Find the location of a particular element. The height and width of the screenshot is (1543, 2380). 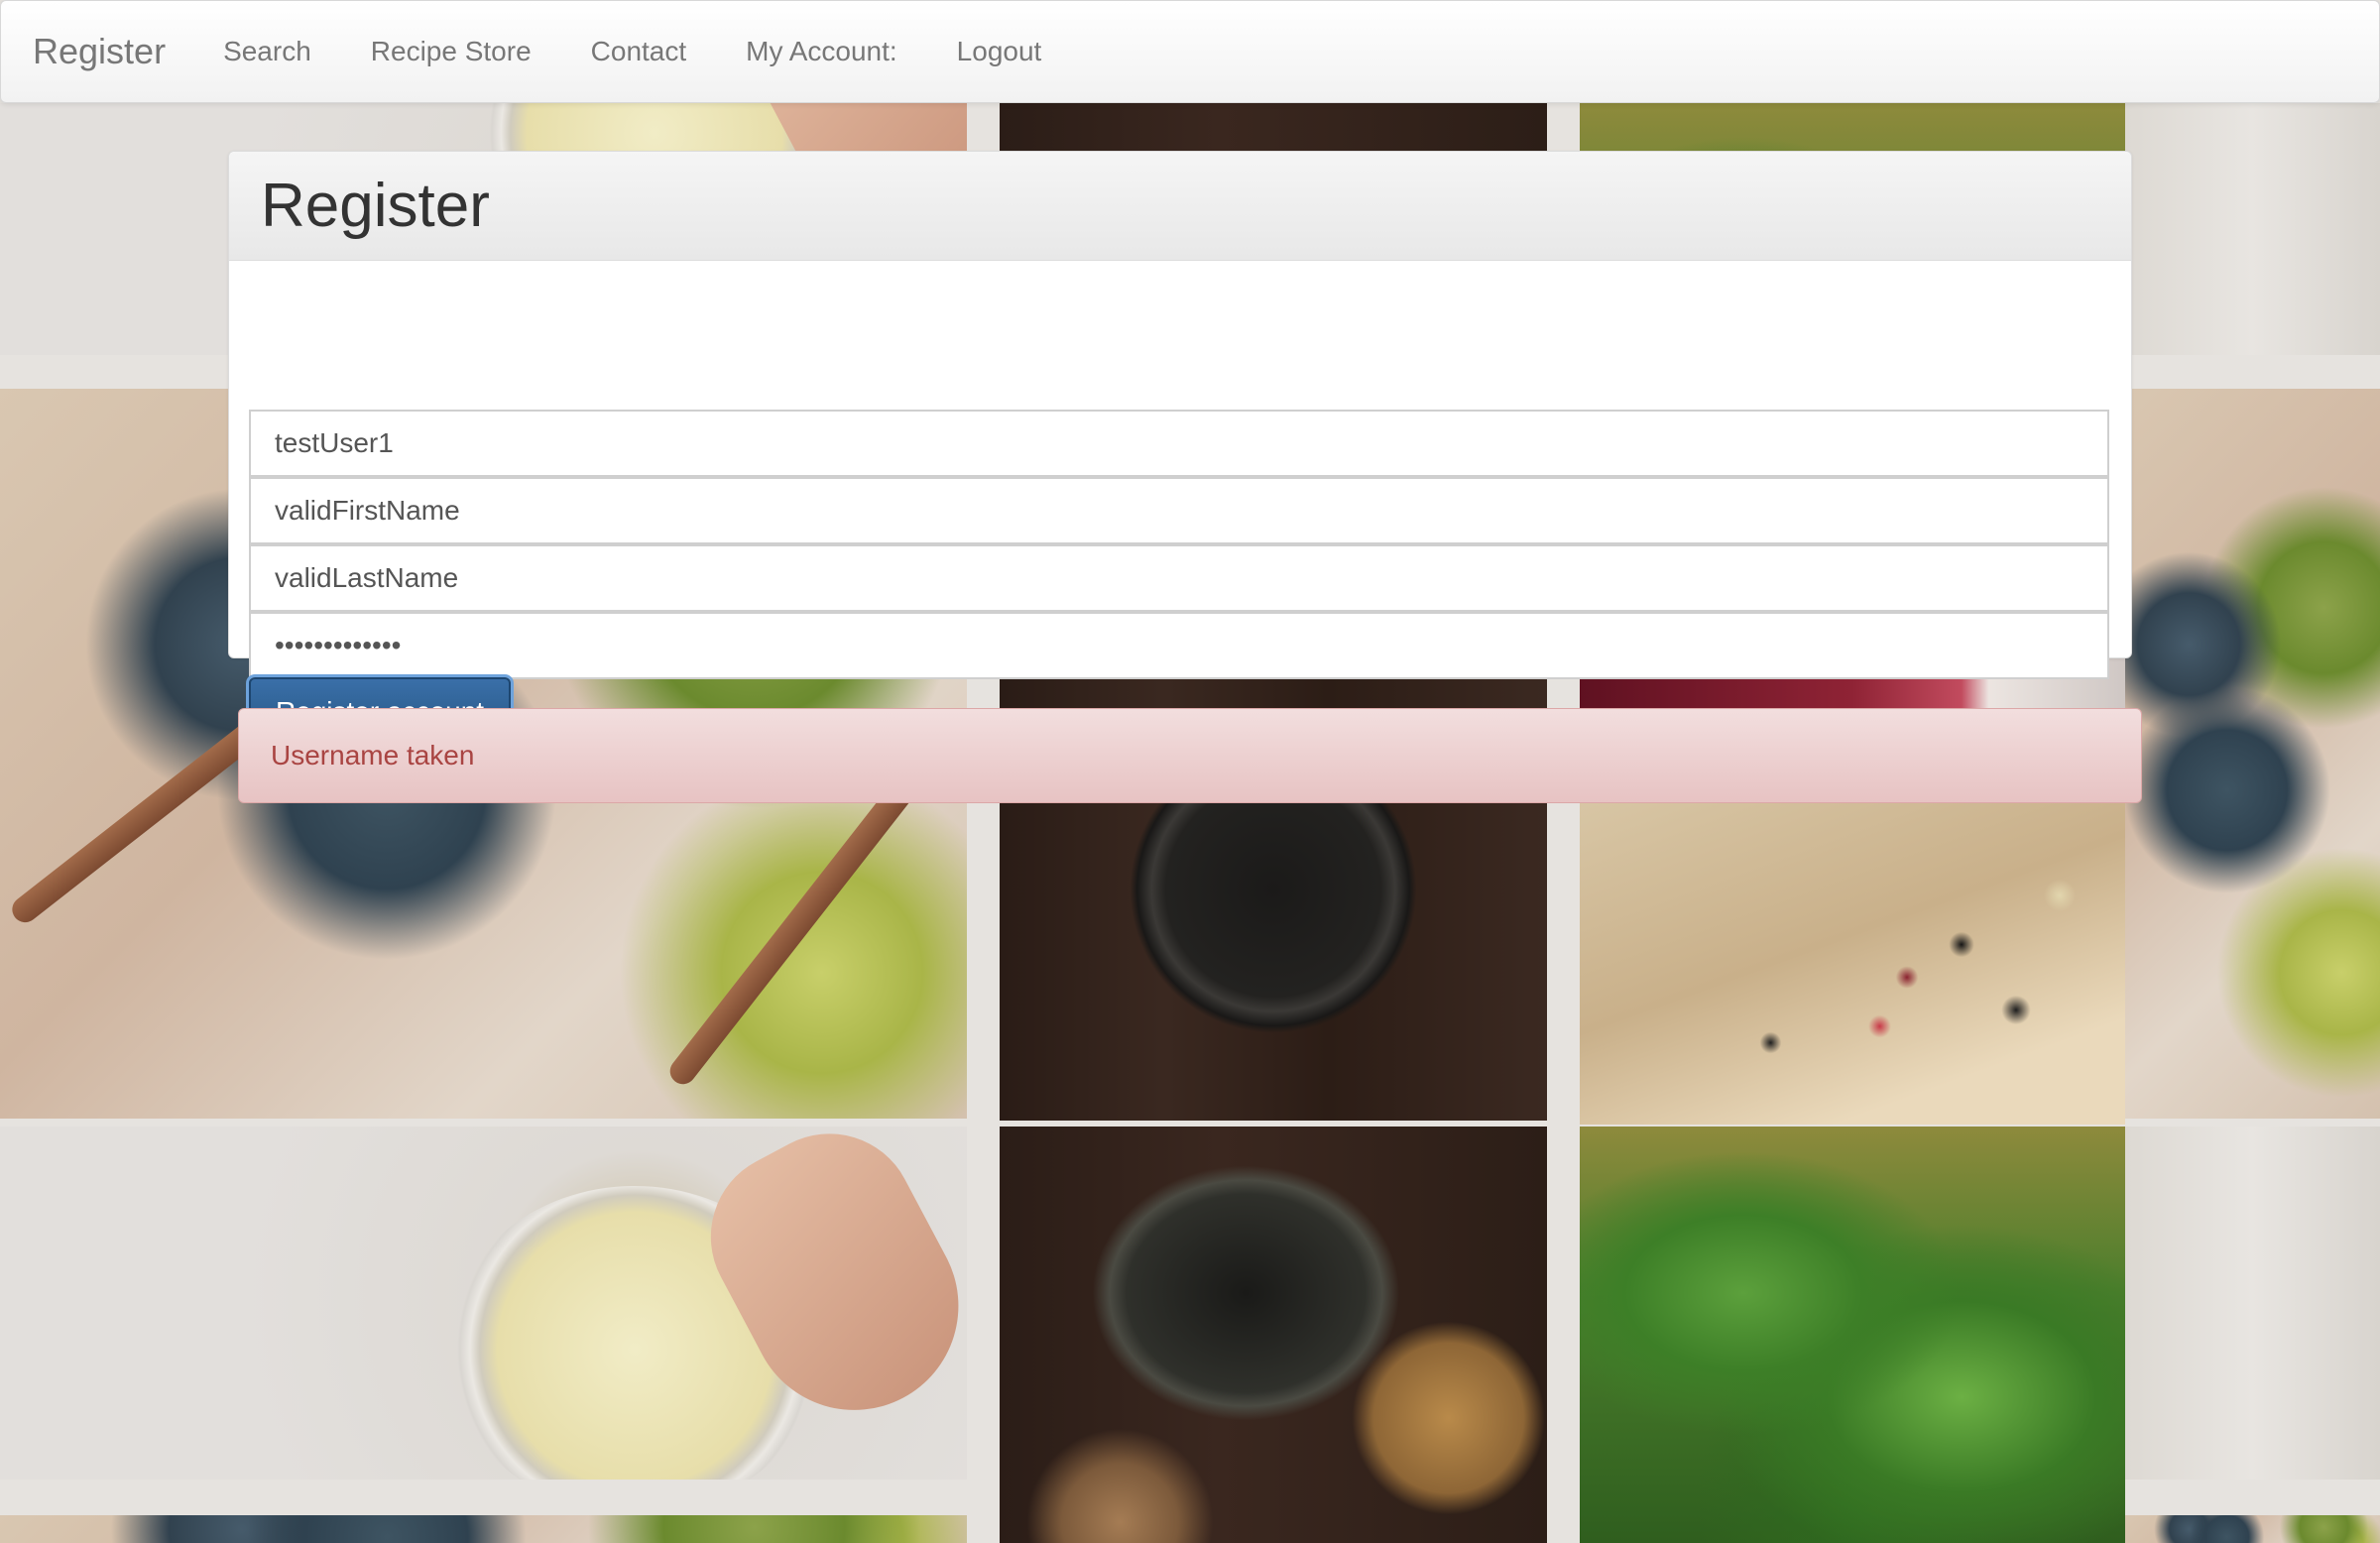

first-name-field is located at coordinates (1179, 510).